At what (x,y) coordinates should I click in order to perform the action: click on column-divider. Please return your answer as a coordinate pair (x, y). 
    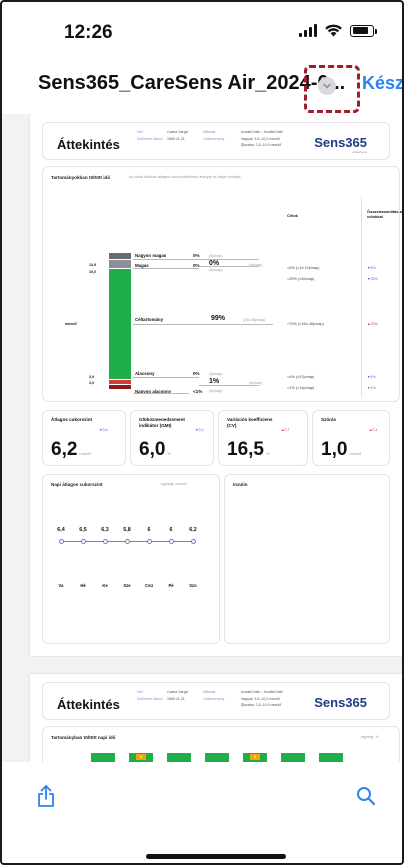
    Looking at the image, I should click on (361, 297).